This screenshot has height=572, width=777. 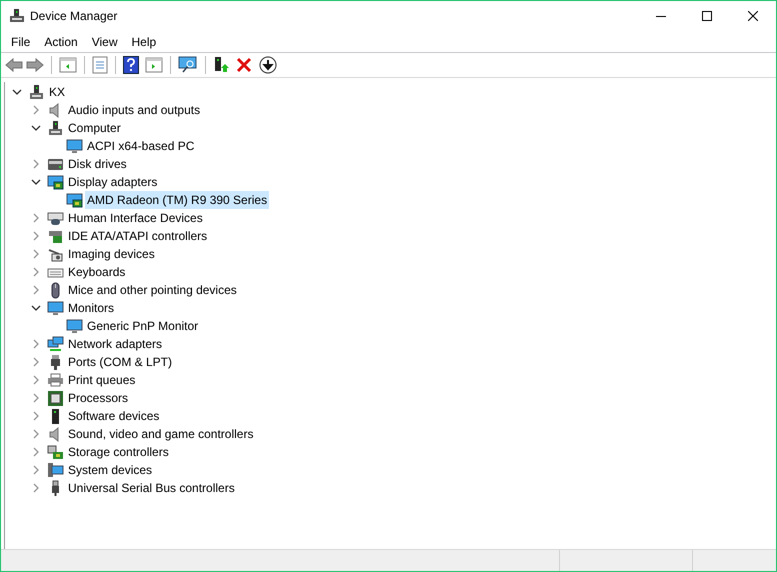 I want to click on update-driver-icon, so click(x=221, y=65).